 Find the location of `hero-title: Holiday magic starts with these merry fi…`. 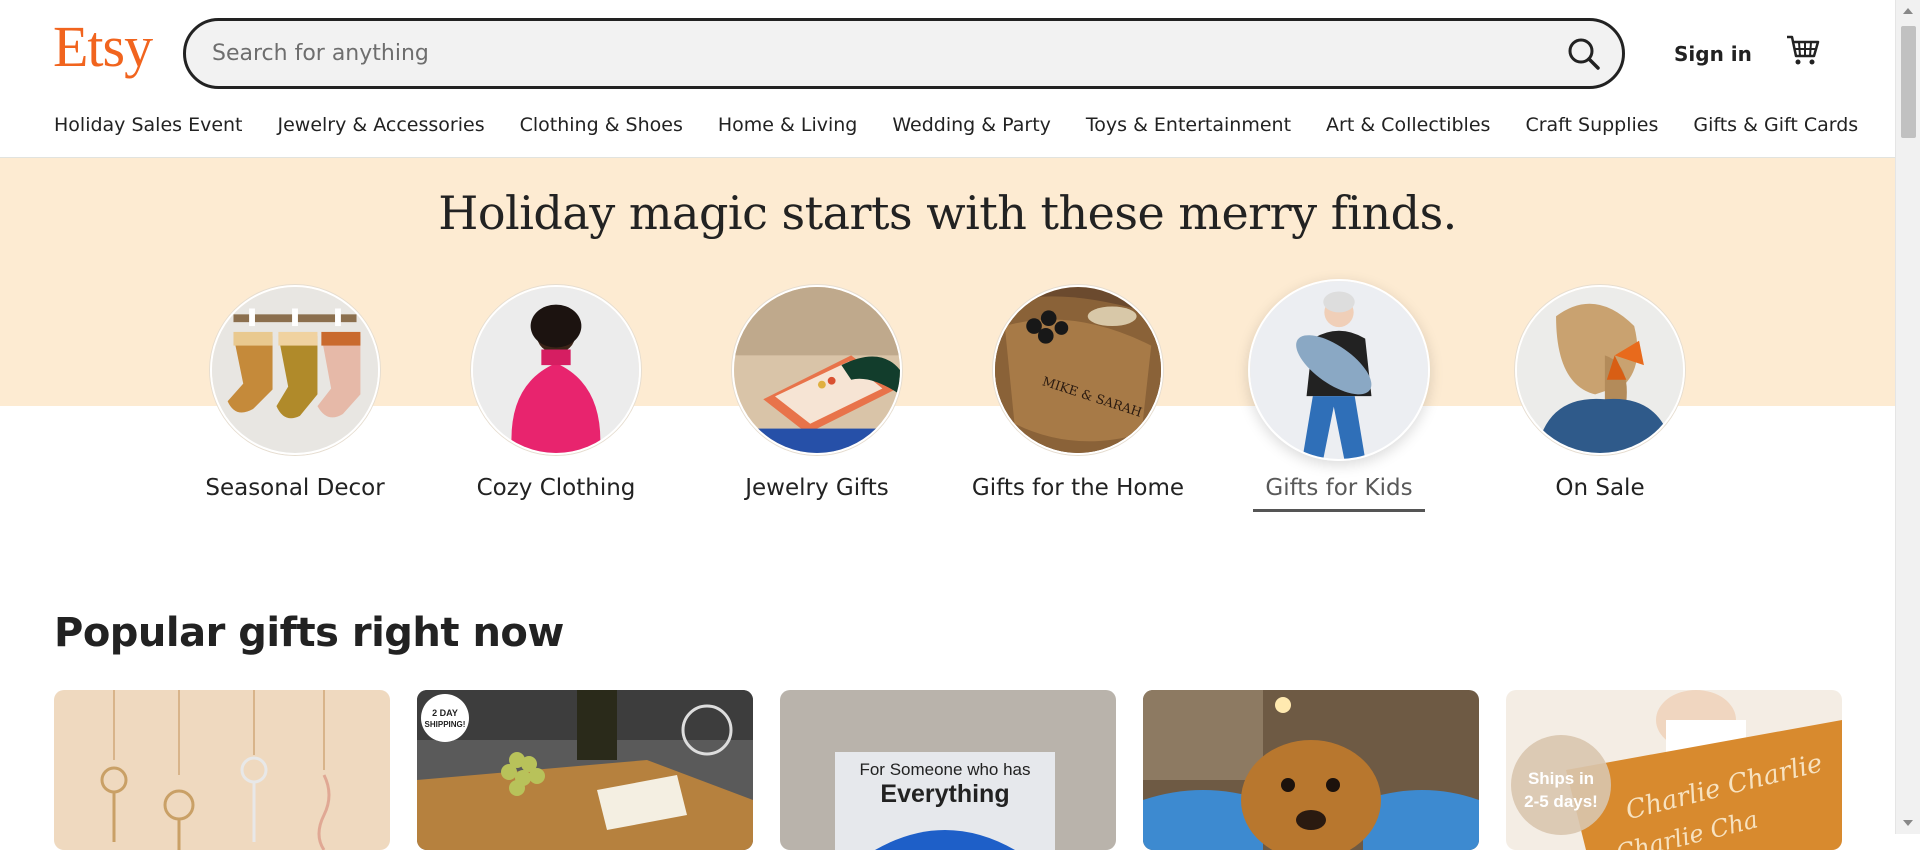

hero-title: Holiday magic starts with these merry fi… is located at coordinates (947, 213).